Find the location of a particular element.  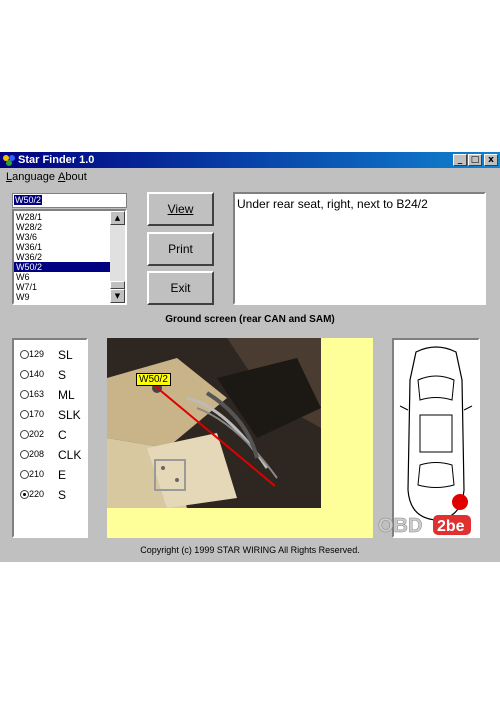

maximize-button: □ is located at coordinates (475, 160).